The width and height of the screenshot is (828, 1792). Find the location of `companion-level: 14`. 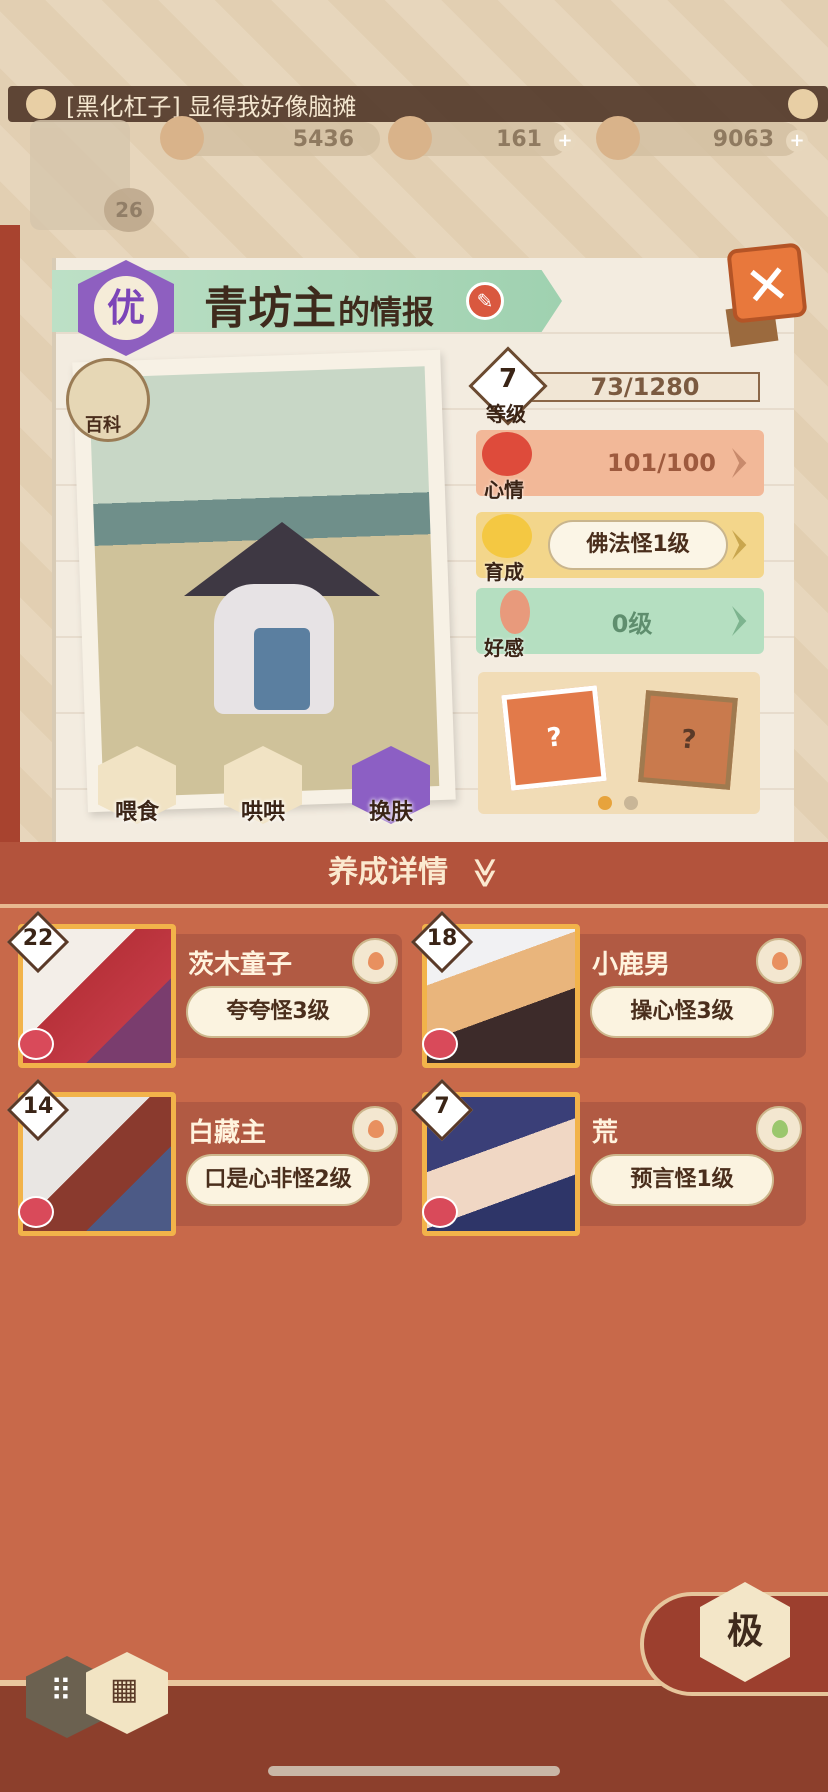

companion-level: 14 is located at coordinates (38, 1106).